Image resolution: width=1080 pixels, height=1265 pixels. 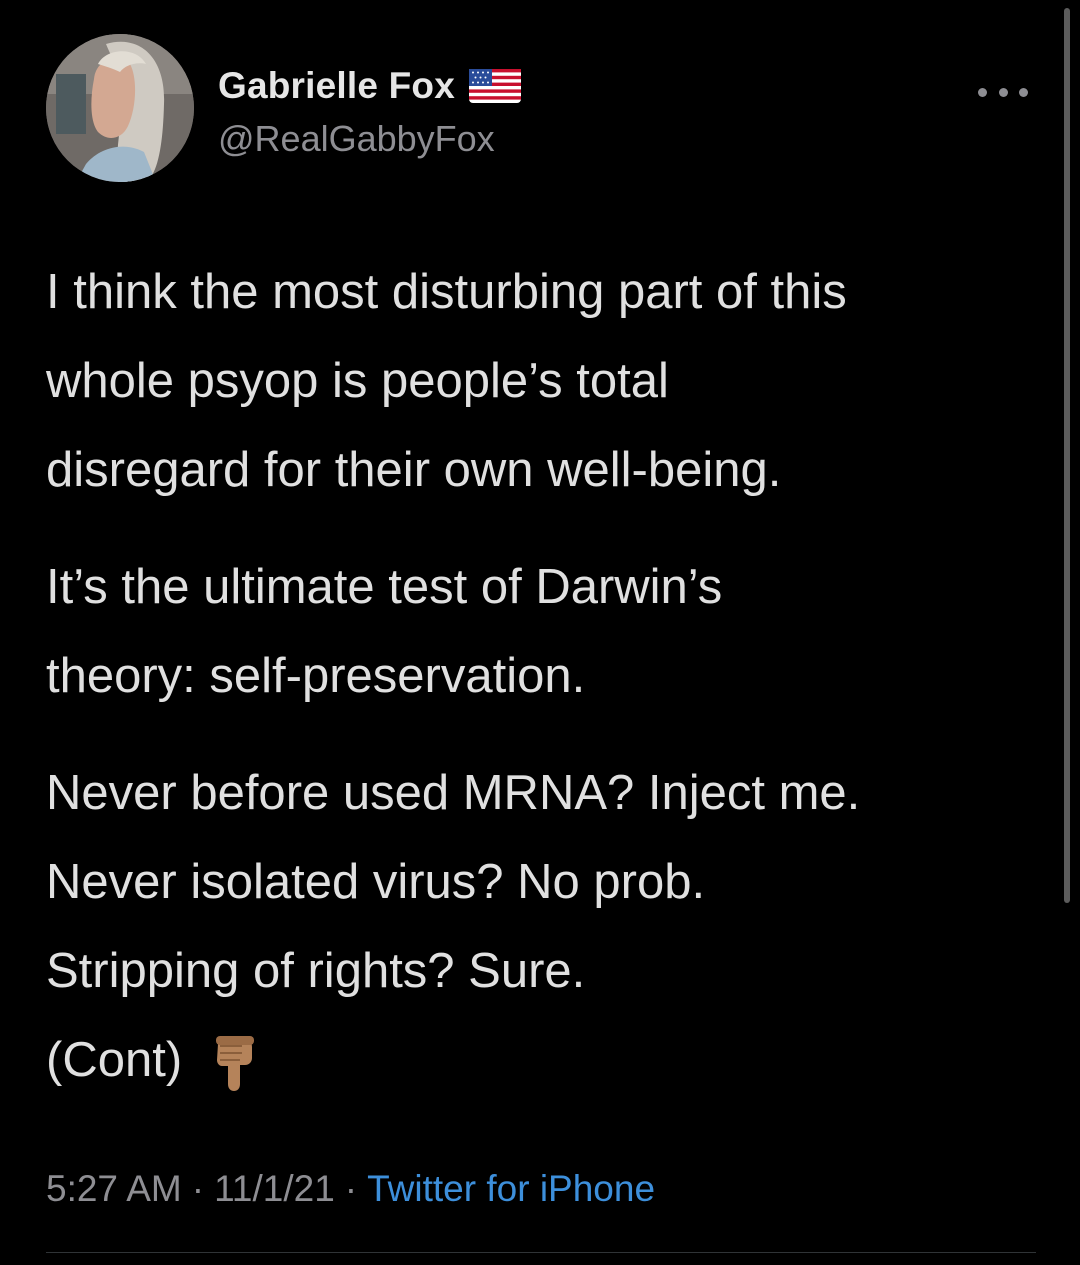 What do you see at coordinates (1067, 455) in the screenshot?
I see `scrollbar` at bounding box center [1067, 455].